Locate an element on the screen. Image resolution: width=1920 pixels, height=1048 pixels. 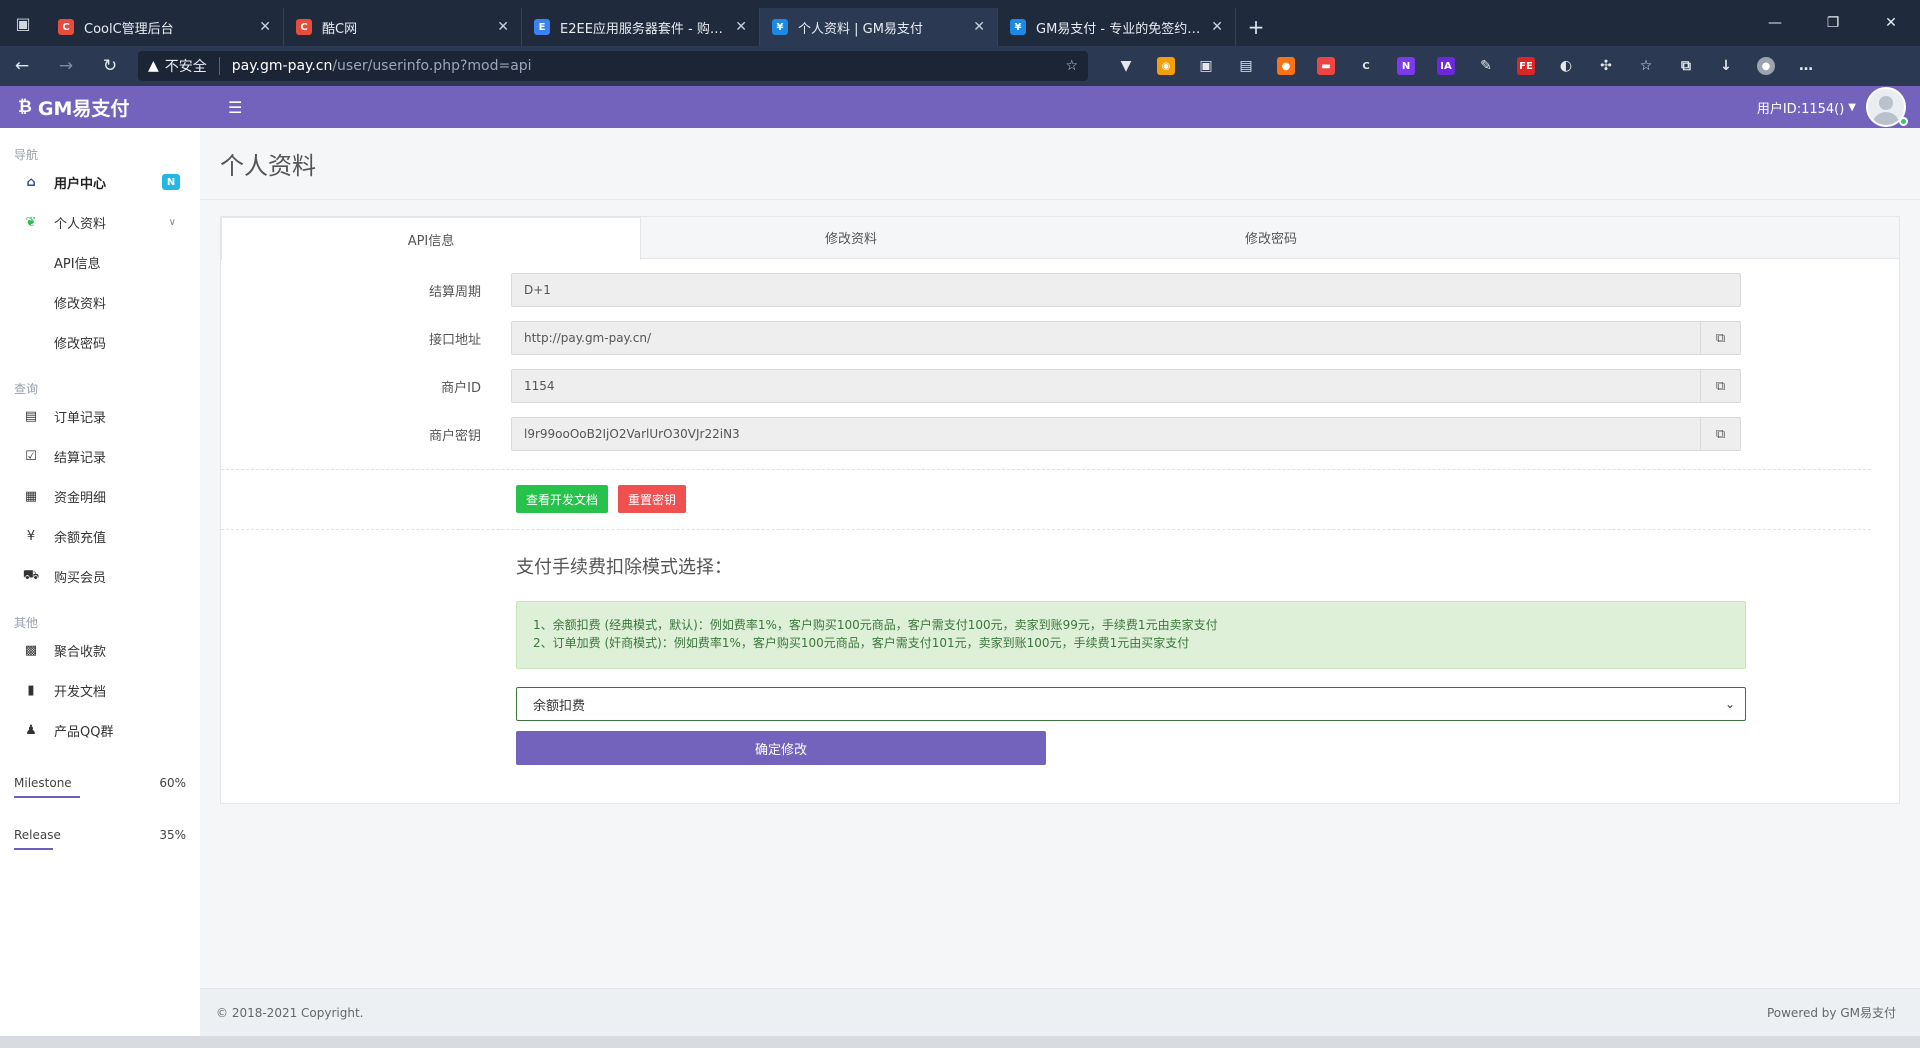
browser-tab-5: ¥ GM易支付 - 专业的免签约易支付 ✕ is located at coordinates (1117, 27).